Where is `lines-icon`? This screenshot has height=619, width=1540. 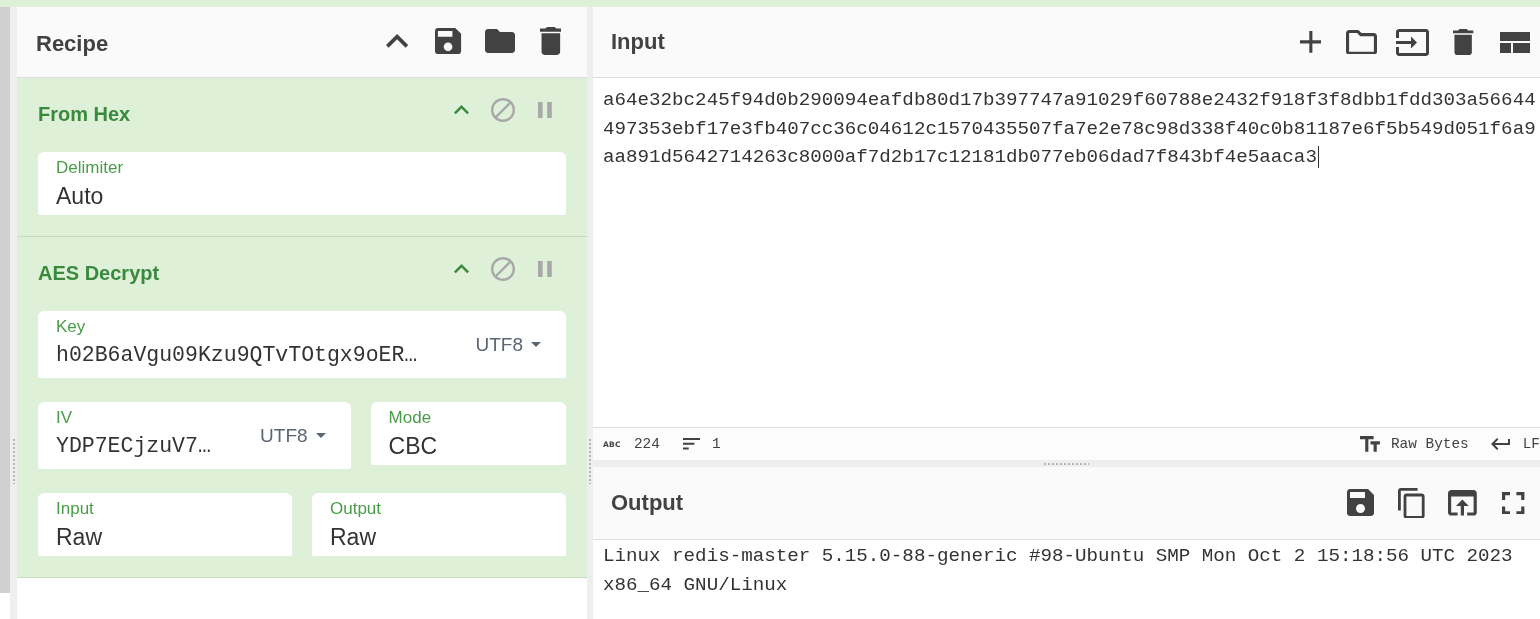
lines-icon is located at coordinates (691, 444).